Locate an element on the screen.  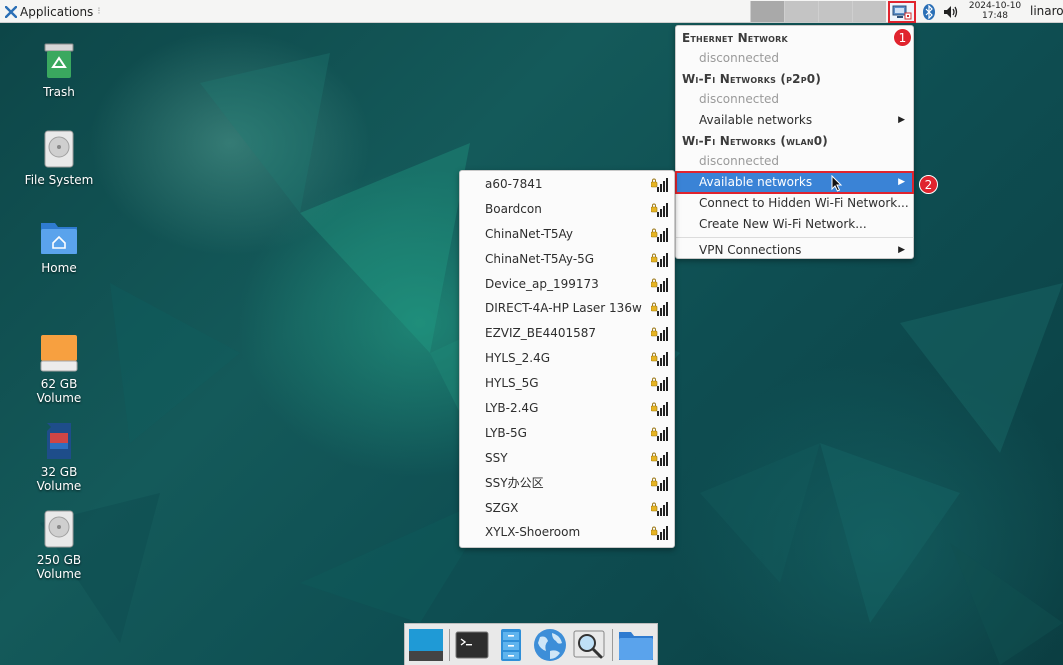
wifi-network-item: ChinaNet-T5Ay-5G is located at coordinates (567, 259).